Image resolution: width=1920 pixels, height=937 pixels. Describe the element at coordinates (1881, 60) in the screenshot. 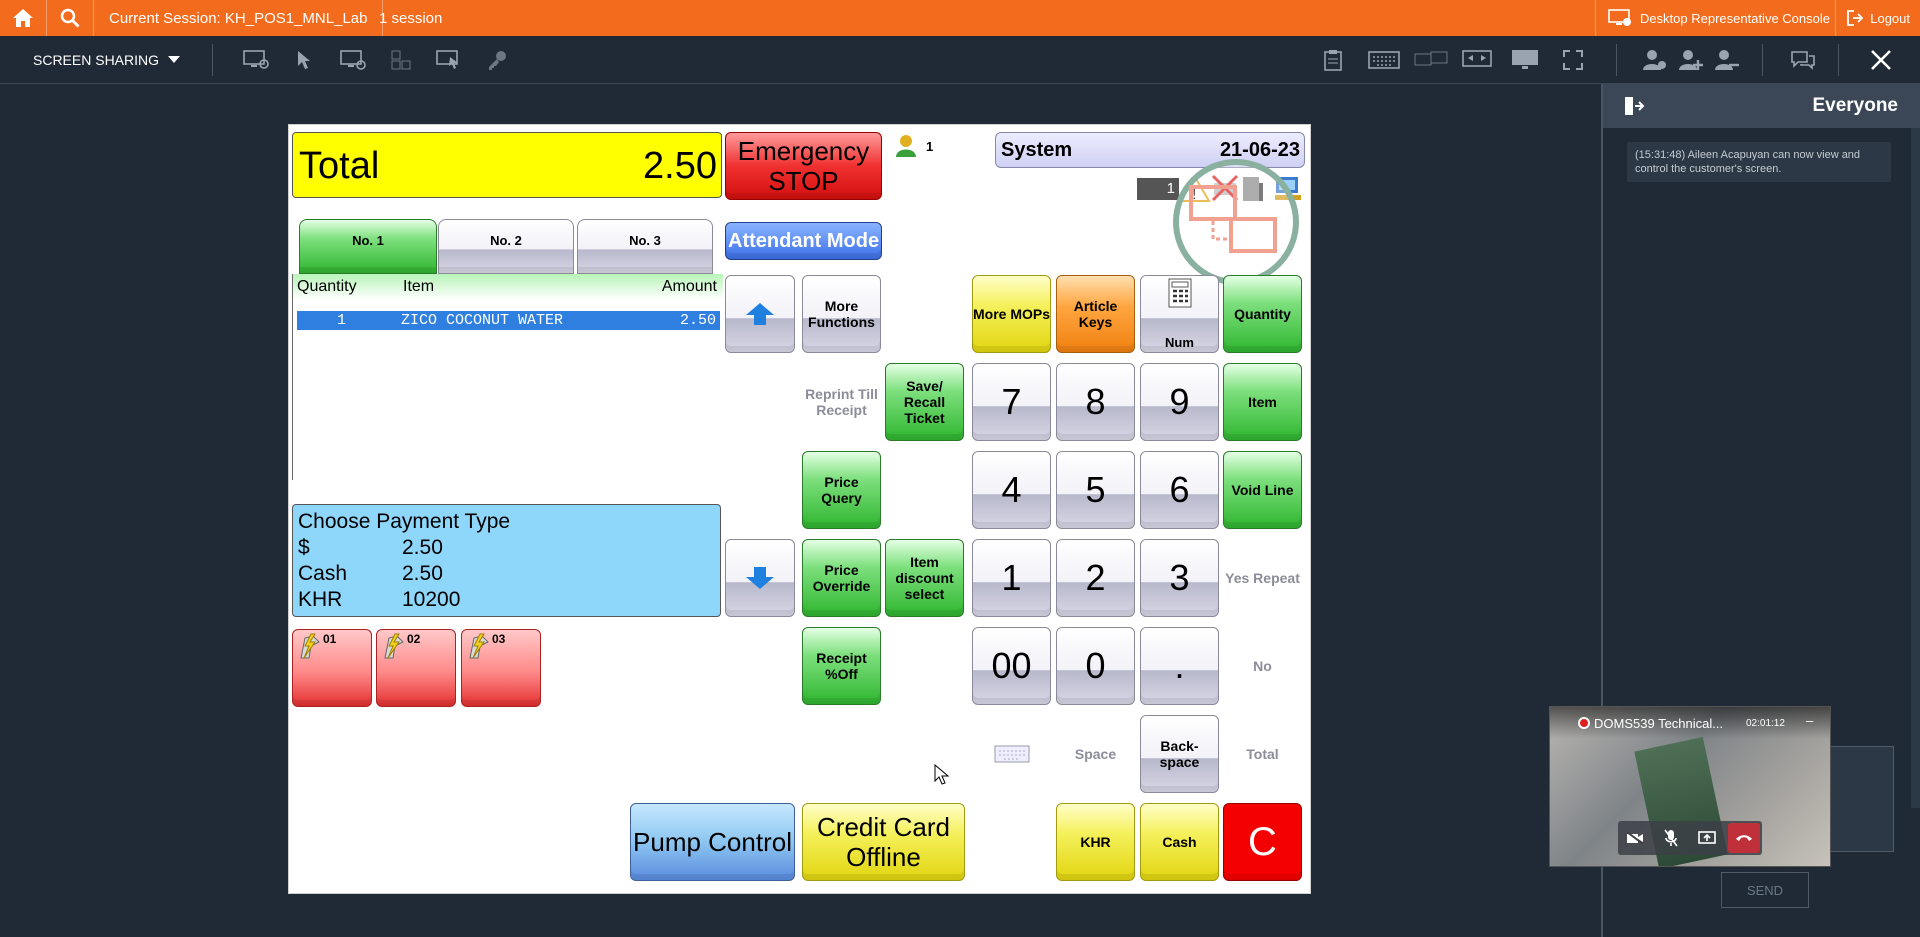

I see `close-icon` at that location.